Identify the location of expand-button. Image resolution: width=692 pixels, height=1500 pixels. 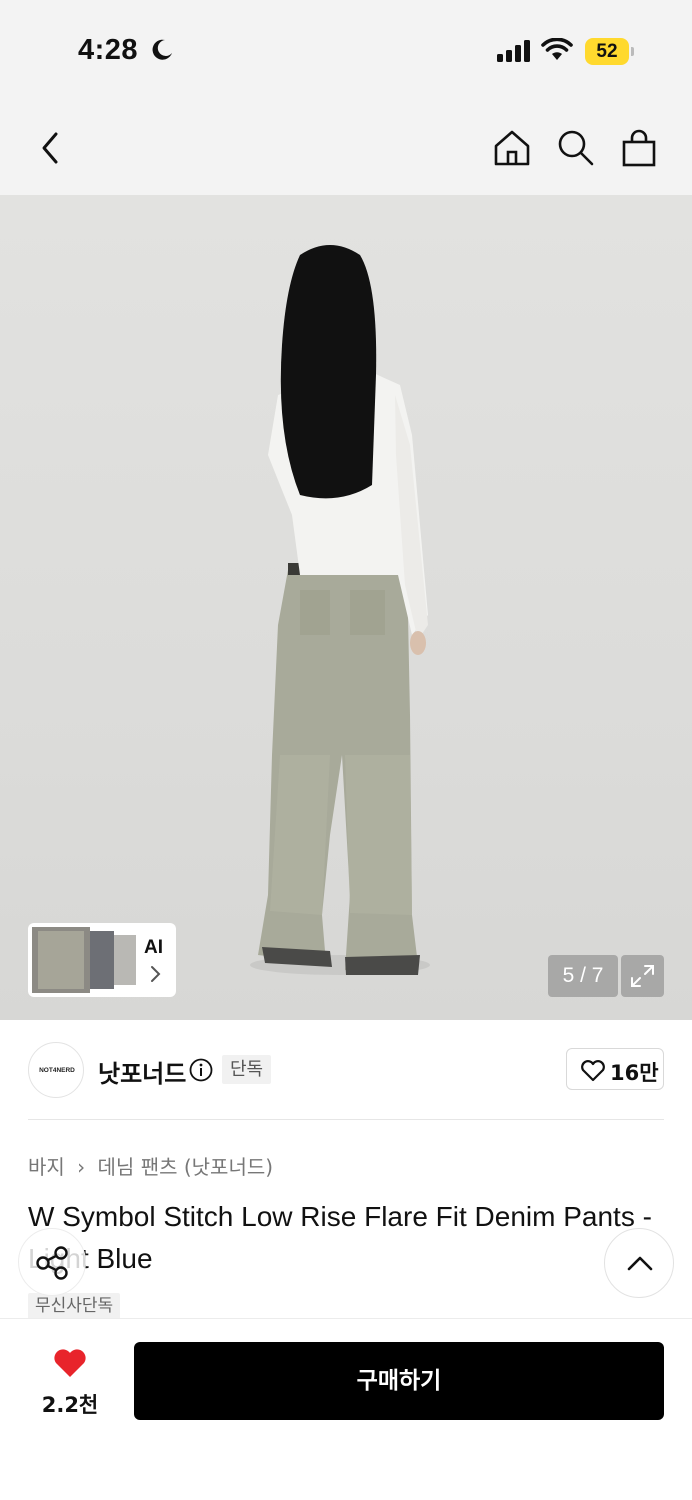
(642, 976).